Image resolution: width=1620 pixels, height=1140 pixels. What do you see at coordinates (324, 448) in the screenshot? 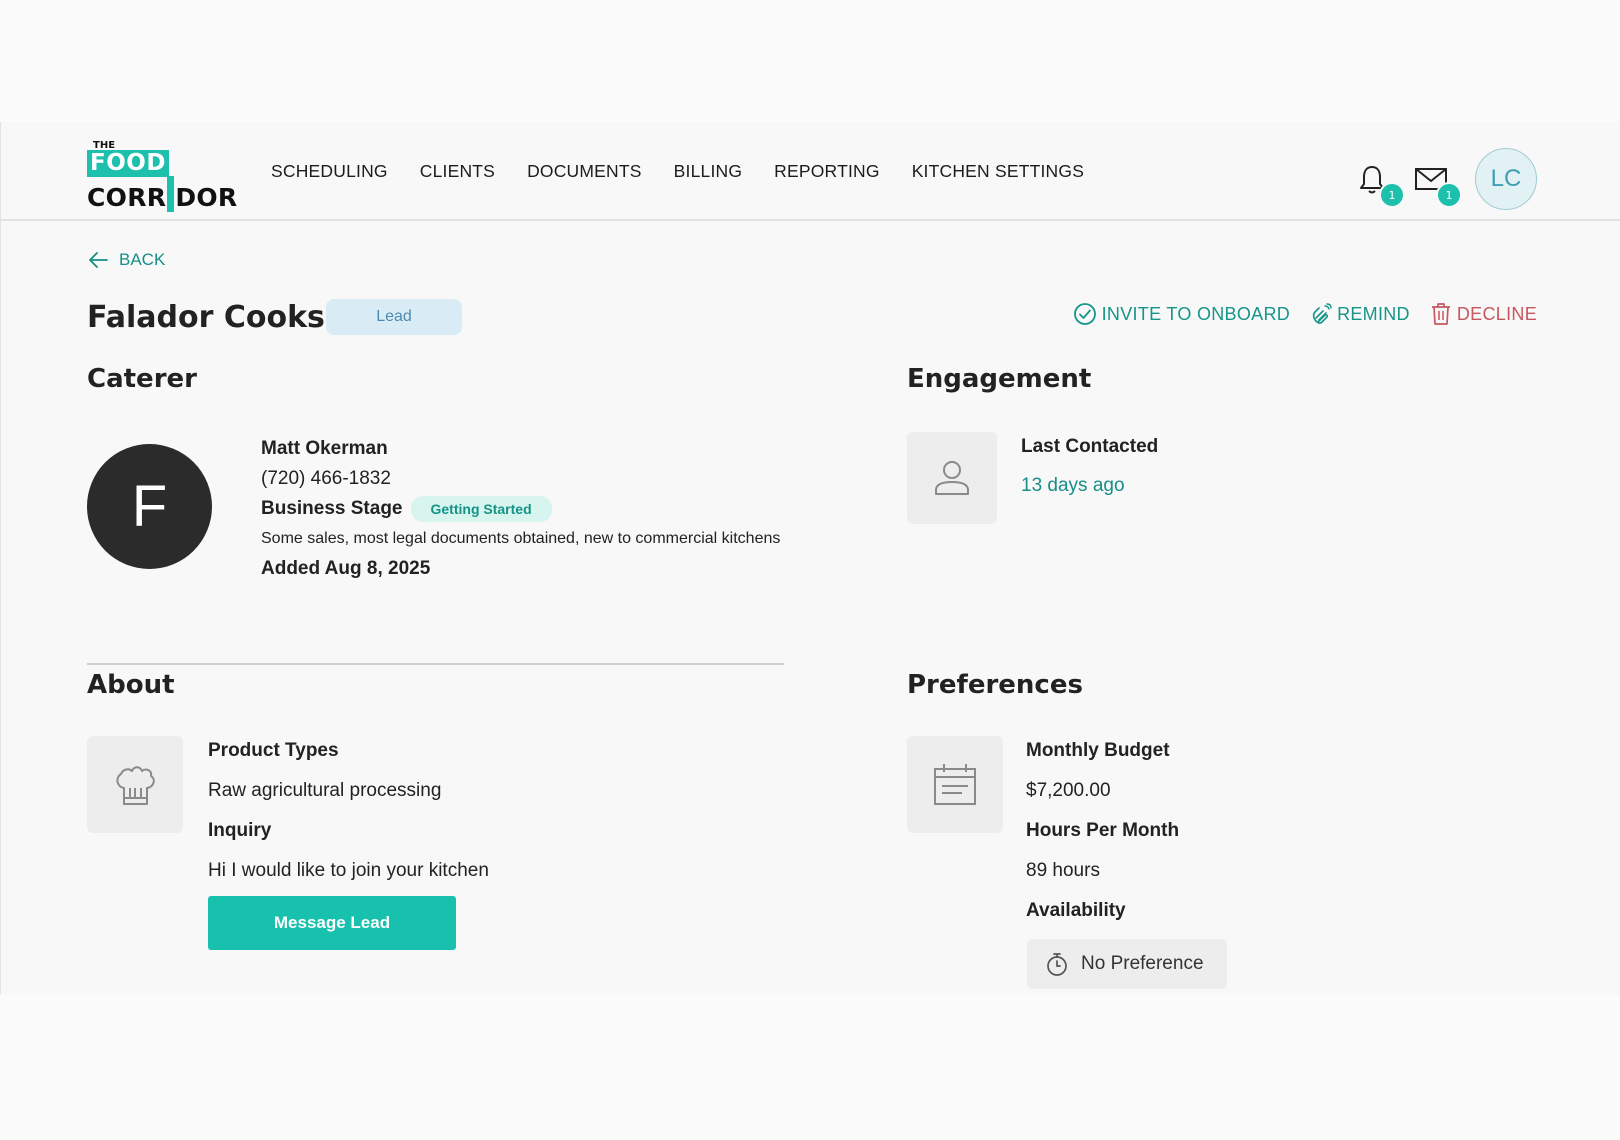
I see `contact-name: Matt Okerman` at bounding box center [324, 448].